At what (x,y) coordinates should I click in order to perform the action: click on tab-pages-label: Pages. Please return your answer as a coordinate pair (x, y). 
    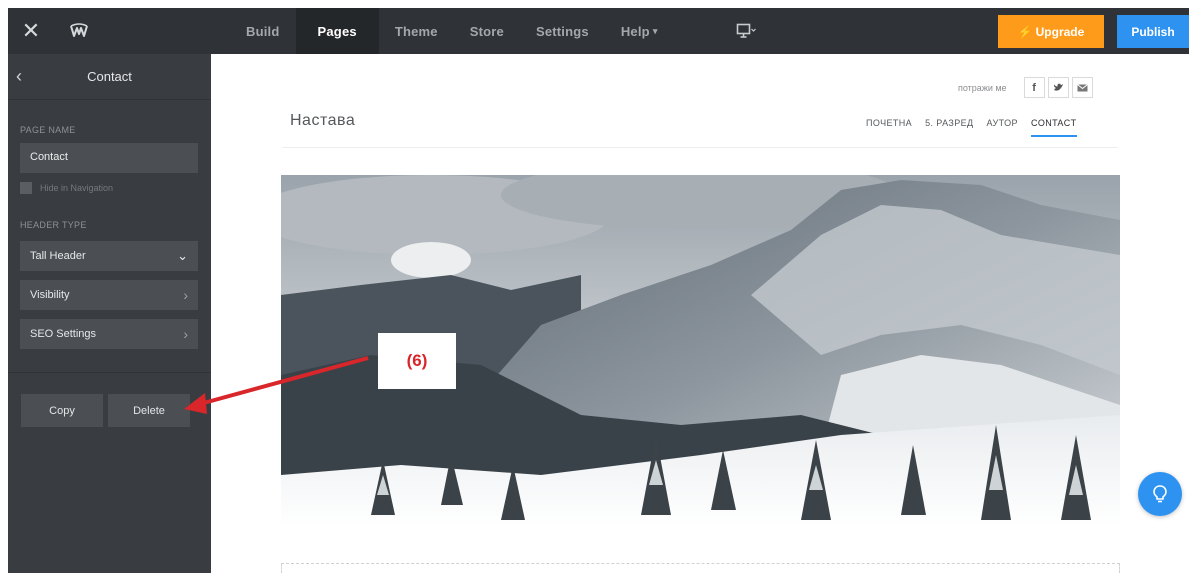
    Looking at the image, I should click on (337, 31).